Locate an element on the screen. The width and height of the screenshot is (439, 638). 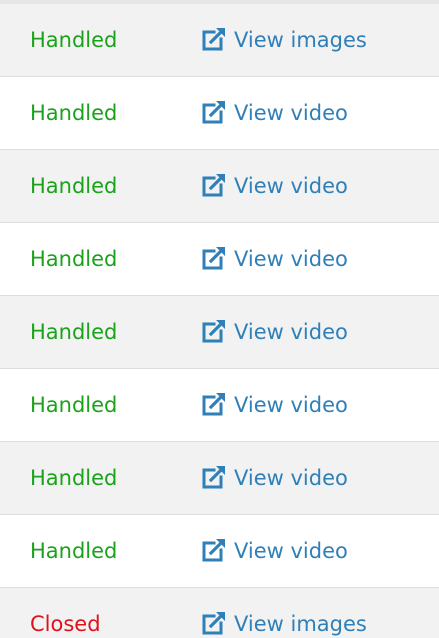
table-row: Closed View images is located at coordinates (219, 613).